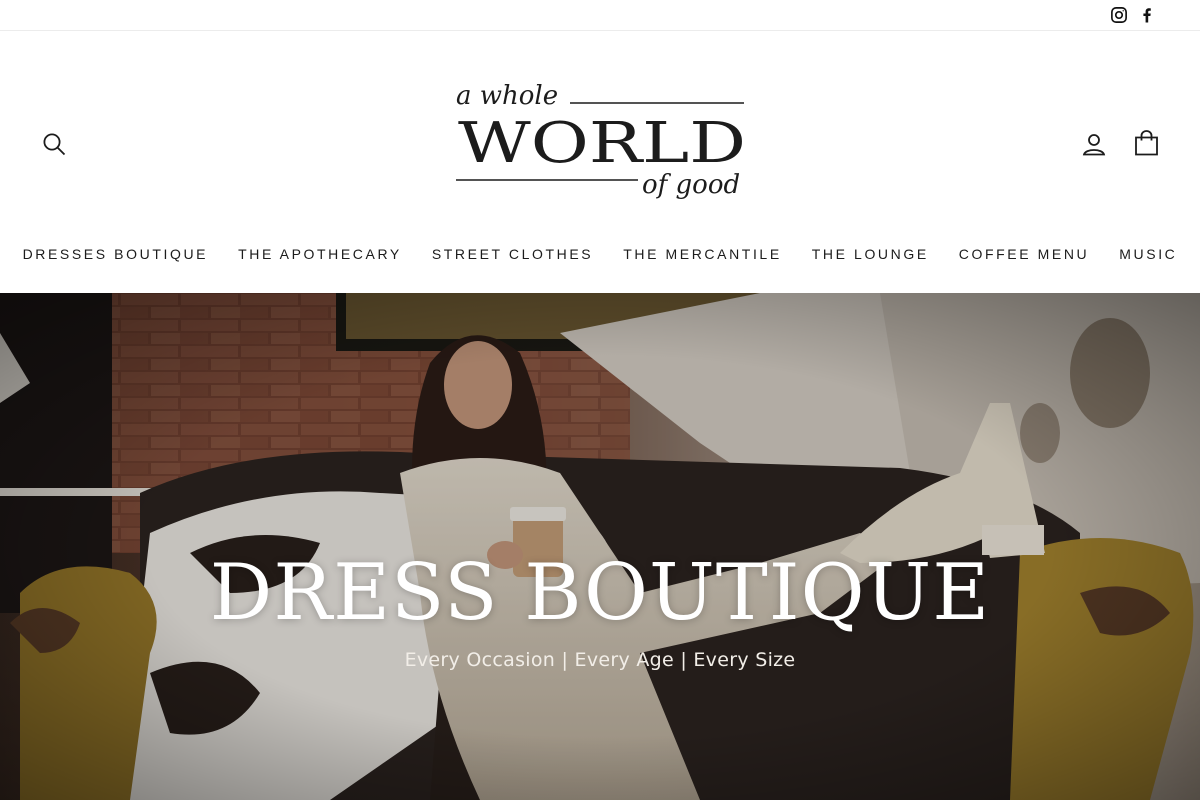  I want to click on hero-subtitle: Every Occasion | Every Age | Every Size, so click(600, 660).